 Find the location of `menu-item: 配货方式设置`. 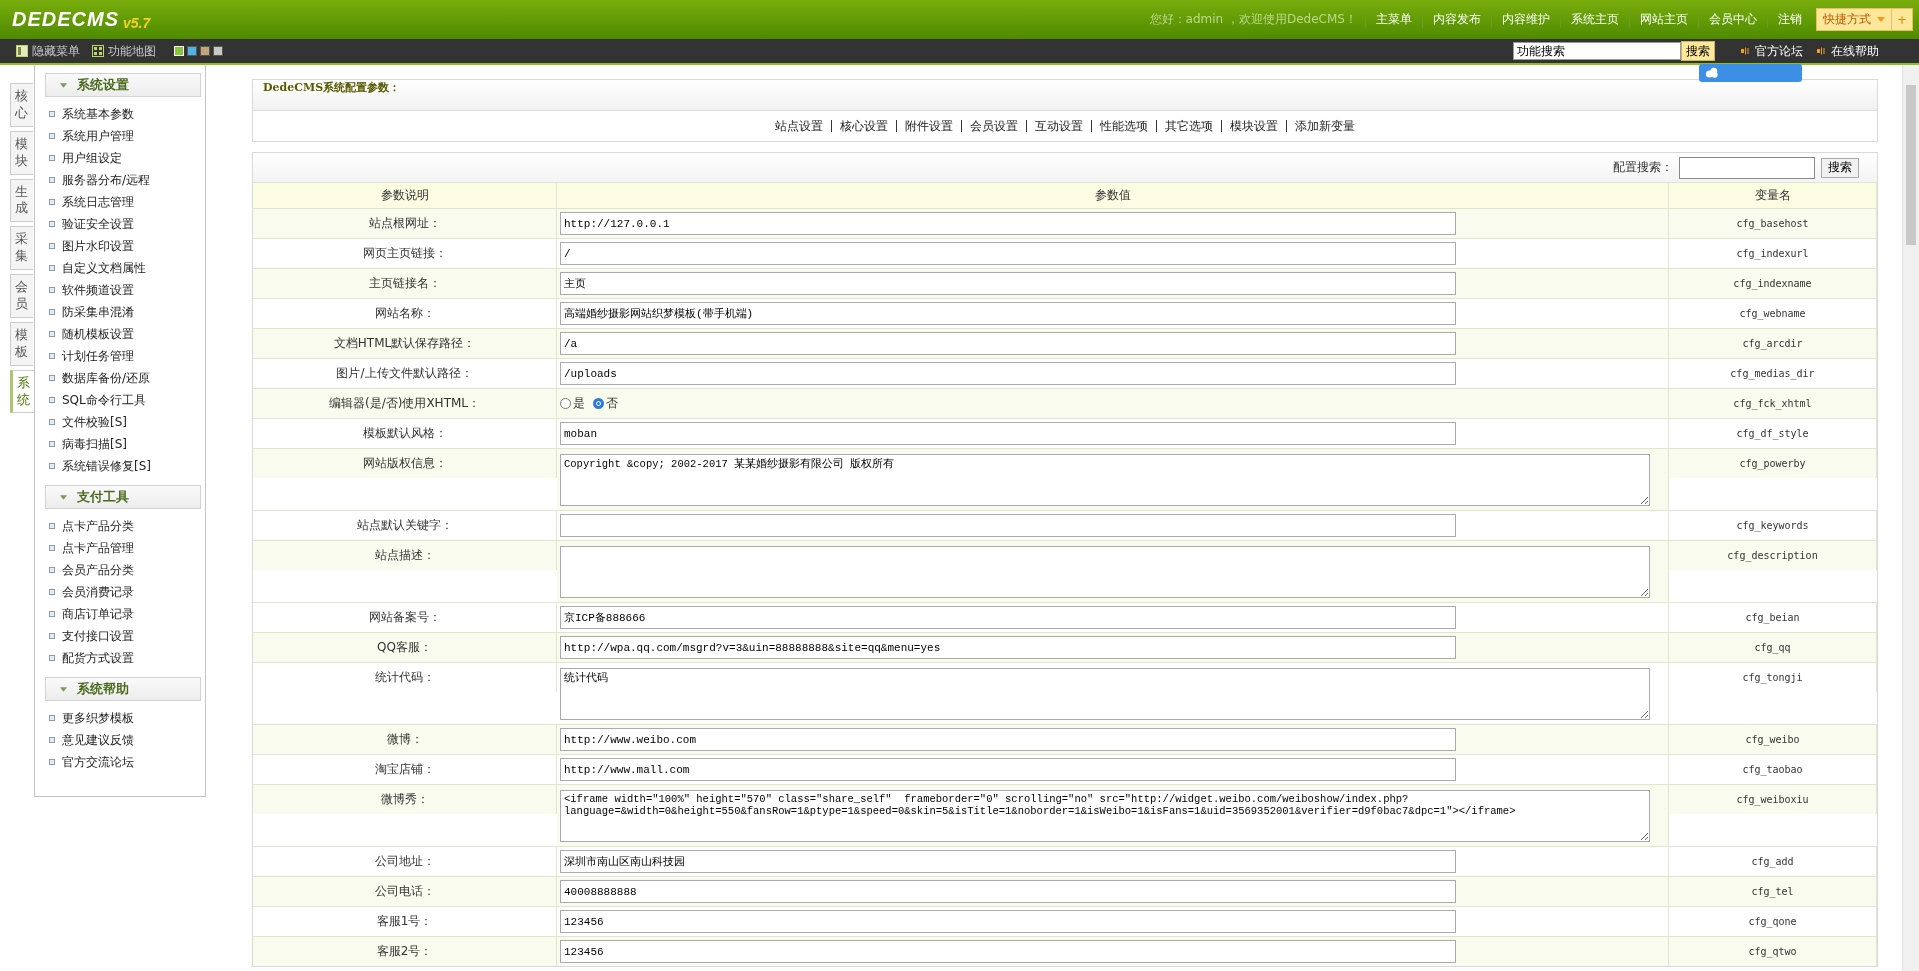

menu-item: 配货方式设置 is located at coordinates (98, 658).